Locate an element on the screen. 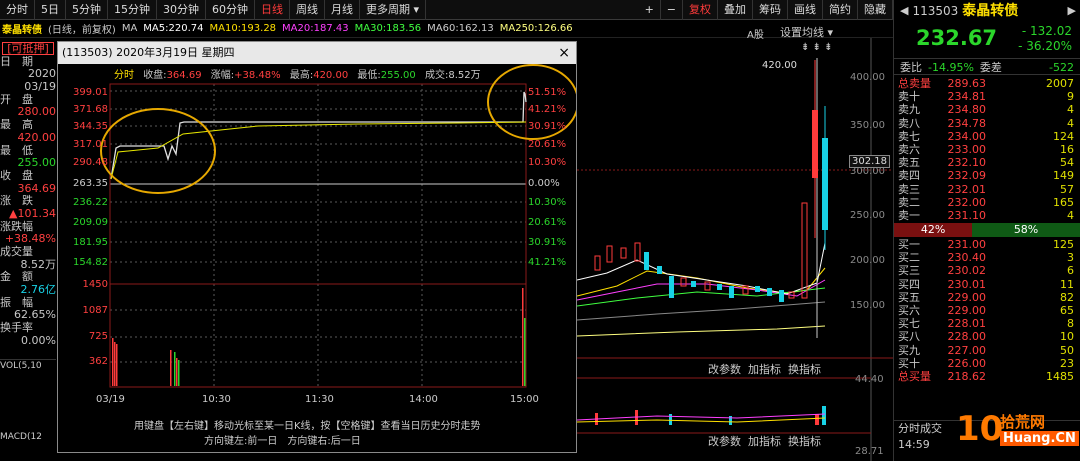  ma5-value: MA5:220.74 is located at coordinates (173, 28).